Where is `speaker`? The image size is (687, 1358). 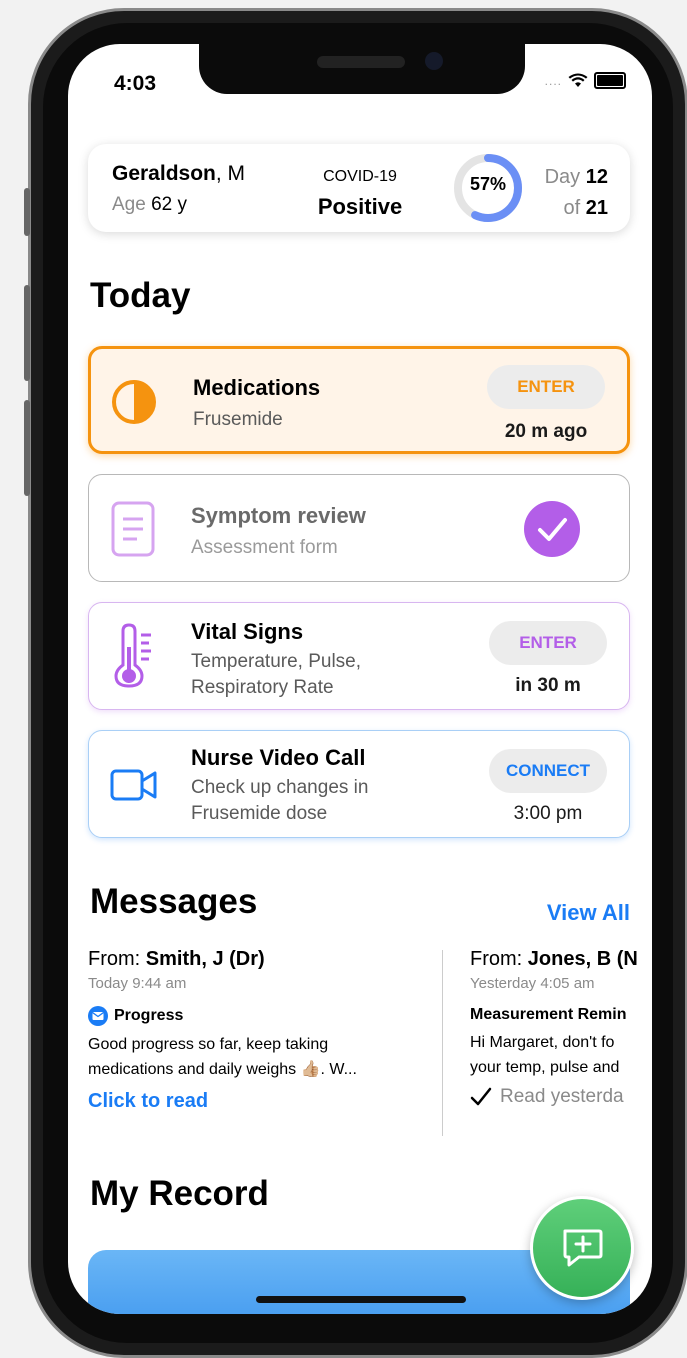 speaker is located at coordinates (361, 62).